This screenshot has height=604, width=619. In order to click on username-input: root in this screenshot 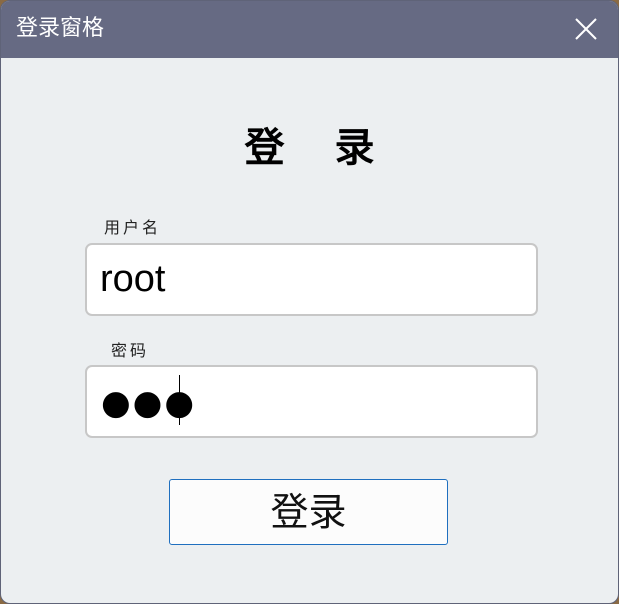, I will do `click(311, 279)`.